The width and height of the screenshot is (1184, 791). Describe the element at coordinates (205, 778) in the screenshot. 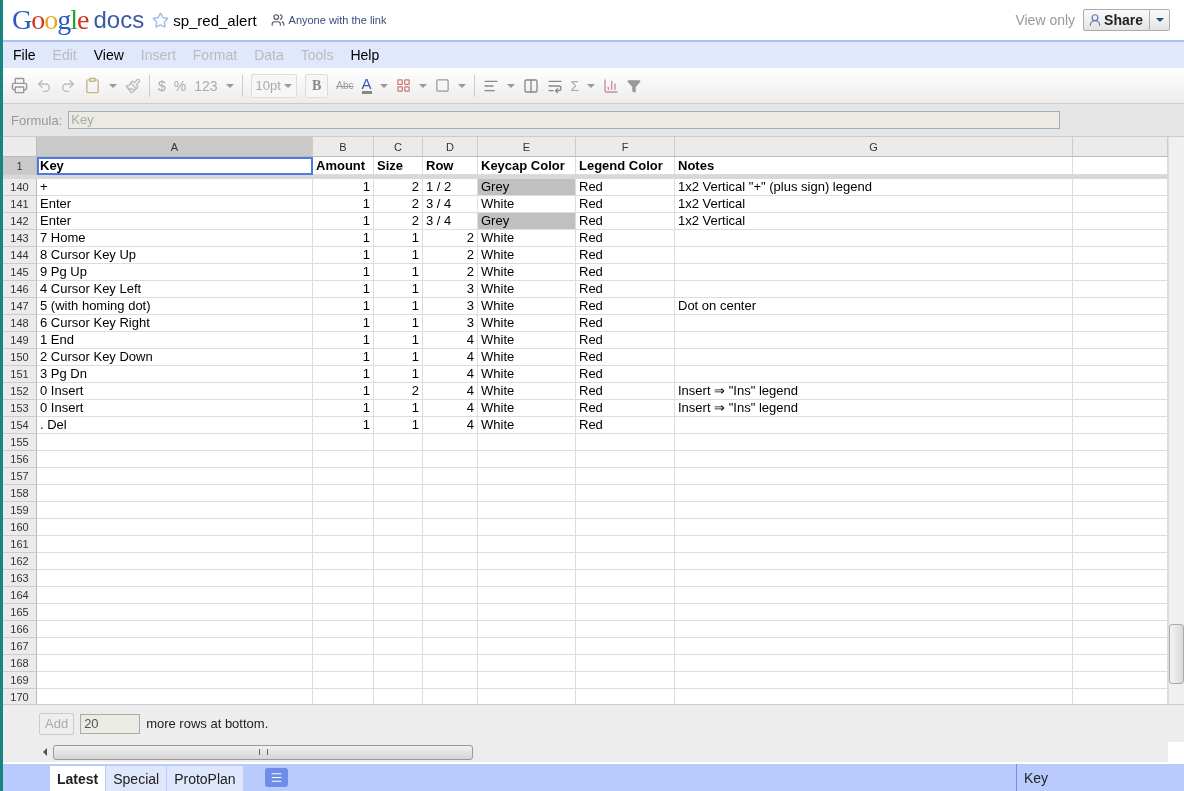

I see `sheet-tab: ProtoPlan` at that location.